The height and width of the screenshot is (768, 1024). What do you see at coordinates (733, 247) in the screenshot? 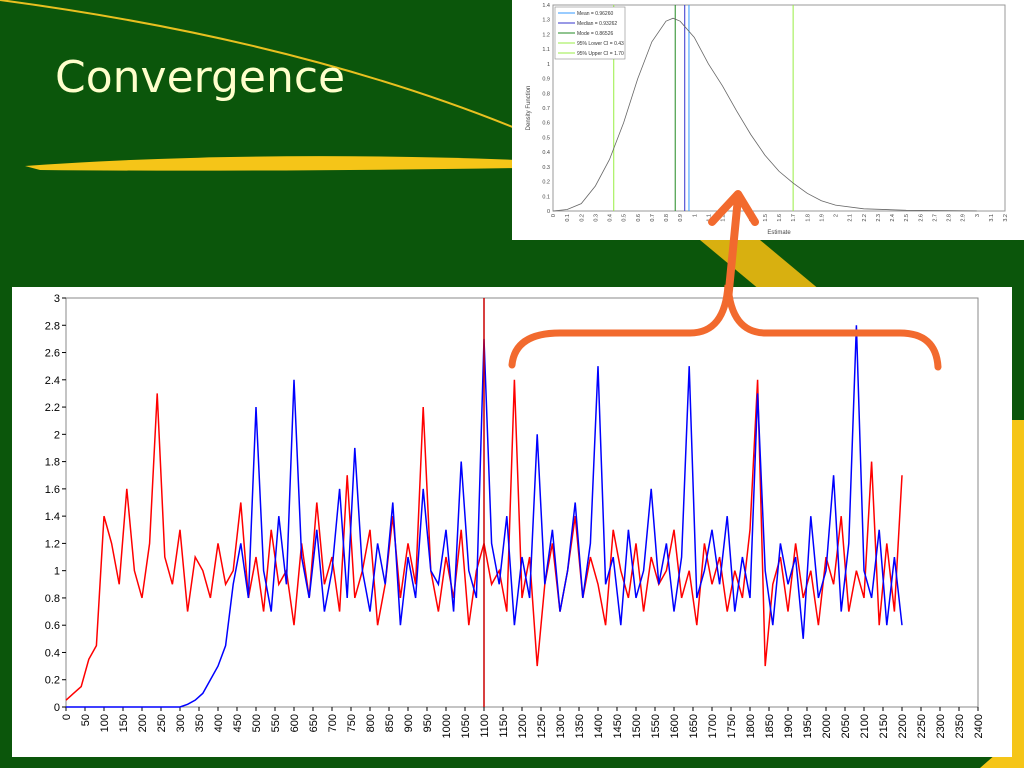
I see `arrow-up-icon` at bounding box center [733, 247].